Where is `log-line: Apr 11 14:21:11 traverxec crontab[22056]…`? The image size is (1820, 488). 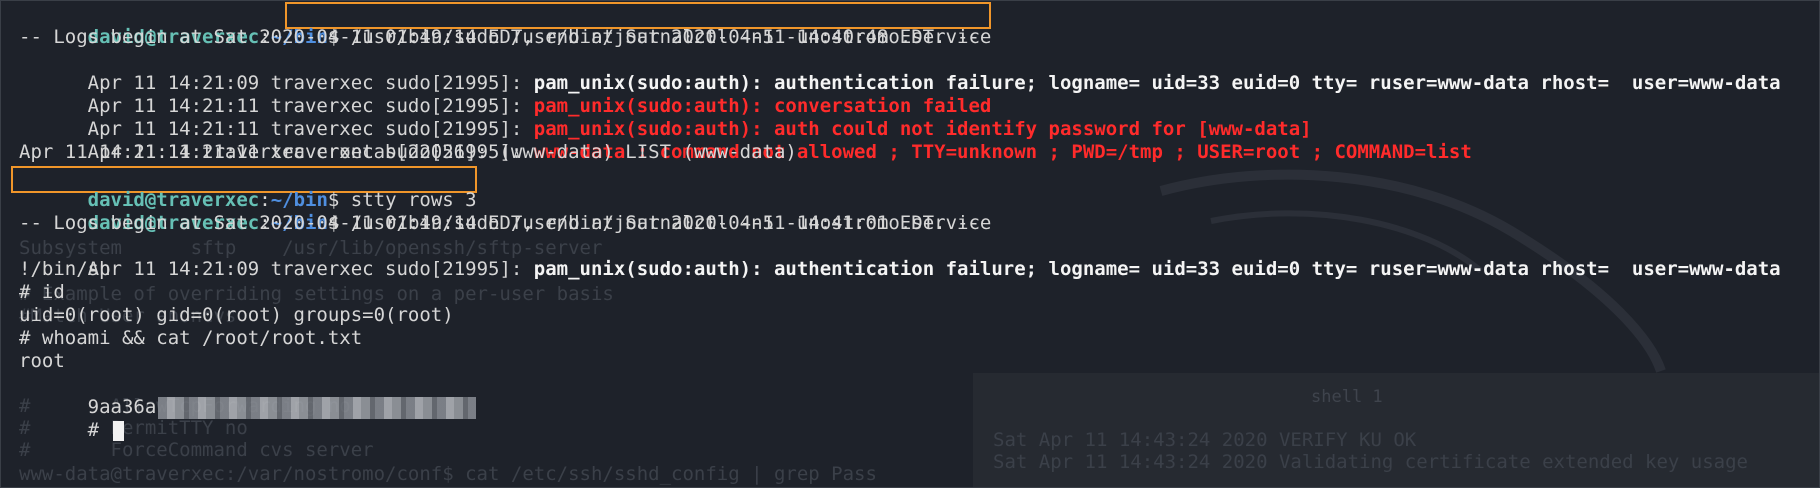
log-line: Apr 11 14:21:11 traverxec crontab[22056]… is located at coordinates (408, 152).